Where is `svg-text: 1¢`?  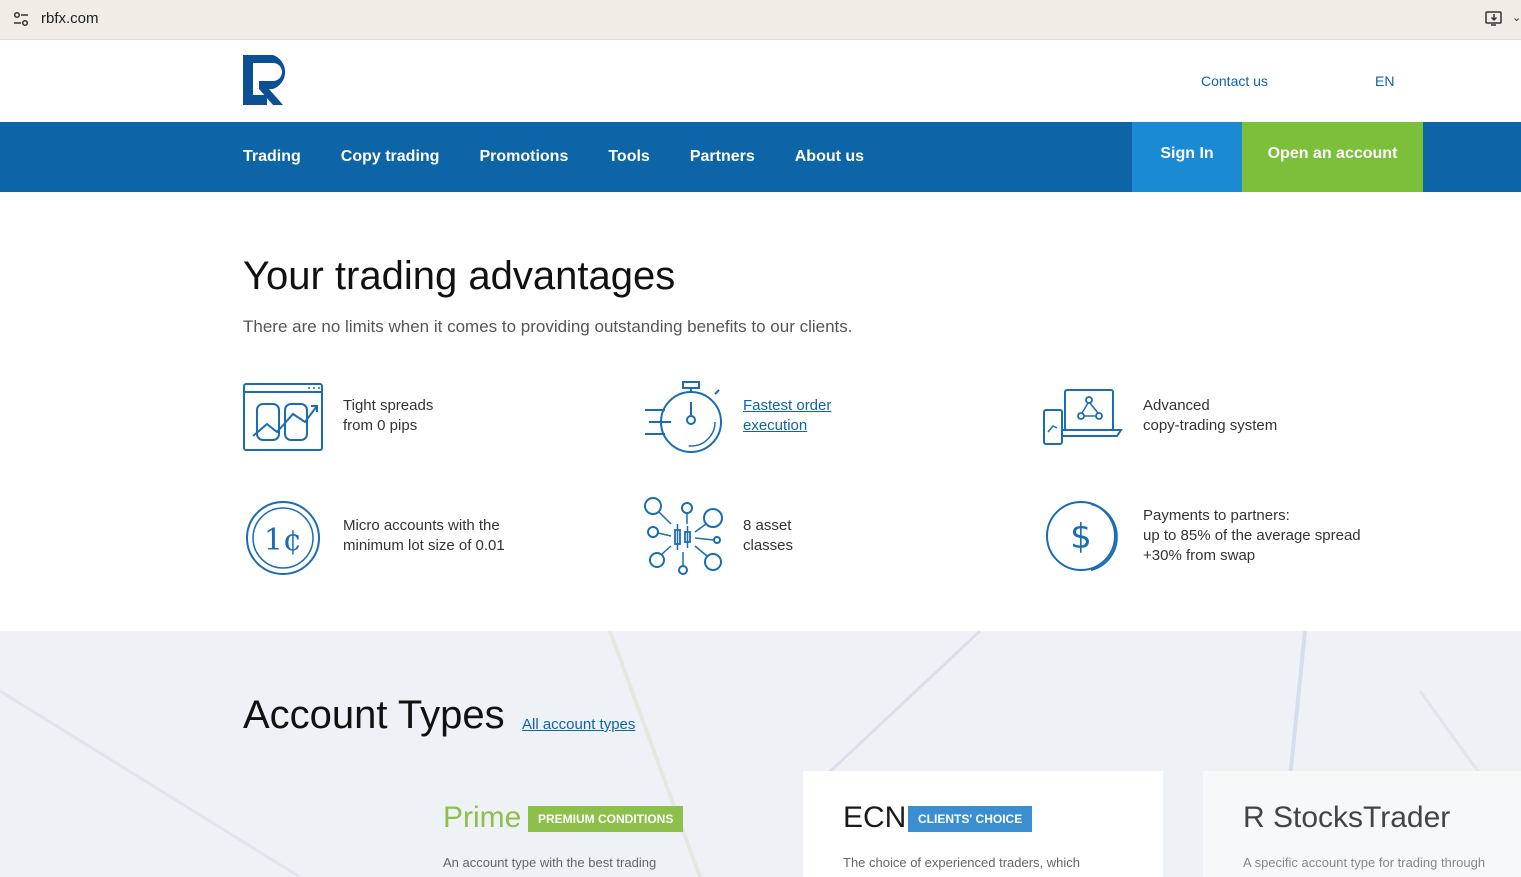
svg-text: 1¢ is located at coordinates (283, 540).